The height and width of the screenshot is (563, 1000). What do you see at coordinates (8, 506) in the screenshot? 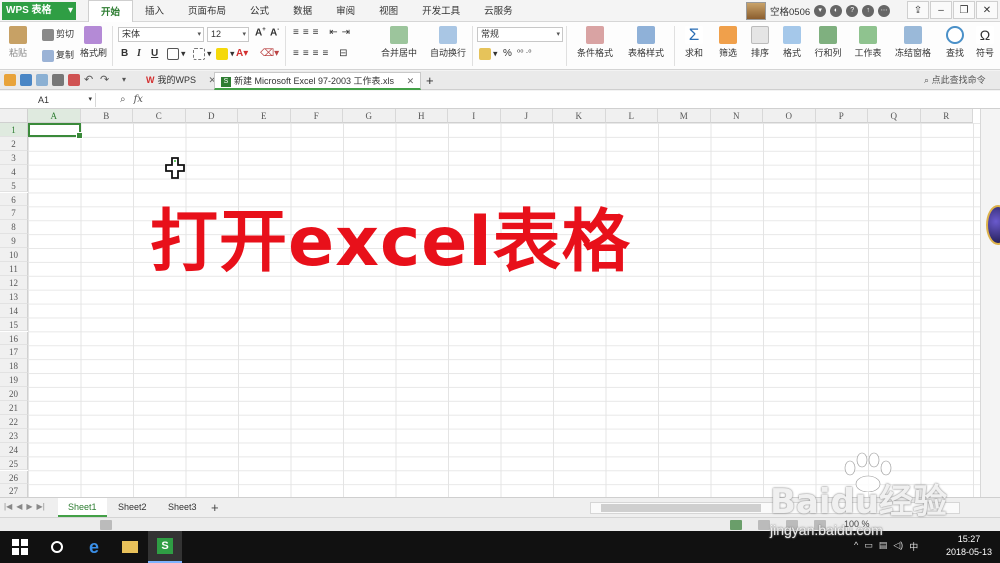
I see `first-sheet-icon: |◀` at bounding box center [8, 506].